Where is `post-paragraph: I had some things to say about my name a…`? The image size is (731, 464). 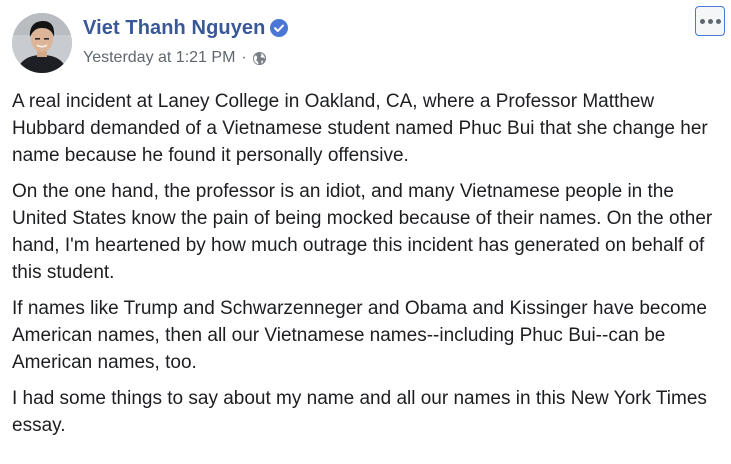 post-paragraph: I had some things to say about my name a… is located at coordinates (359, 412).